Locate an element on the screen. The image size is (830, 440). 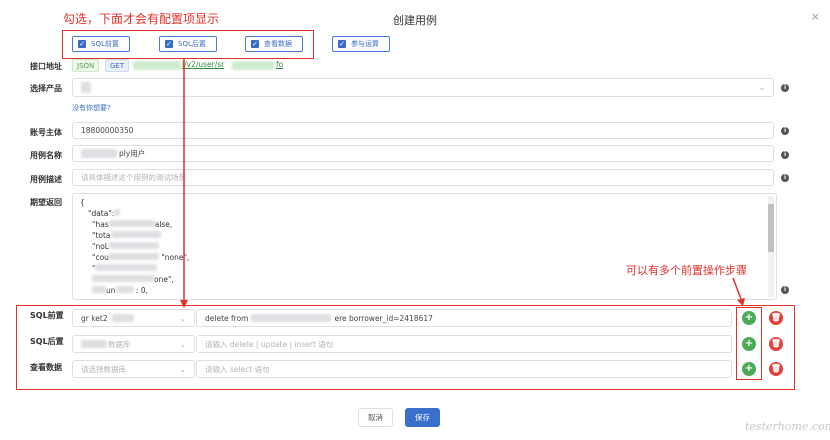
sql-placeholder: 请输入 select 语句 is located at coordinates (237, 369).